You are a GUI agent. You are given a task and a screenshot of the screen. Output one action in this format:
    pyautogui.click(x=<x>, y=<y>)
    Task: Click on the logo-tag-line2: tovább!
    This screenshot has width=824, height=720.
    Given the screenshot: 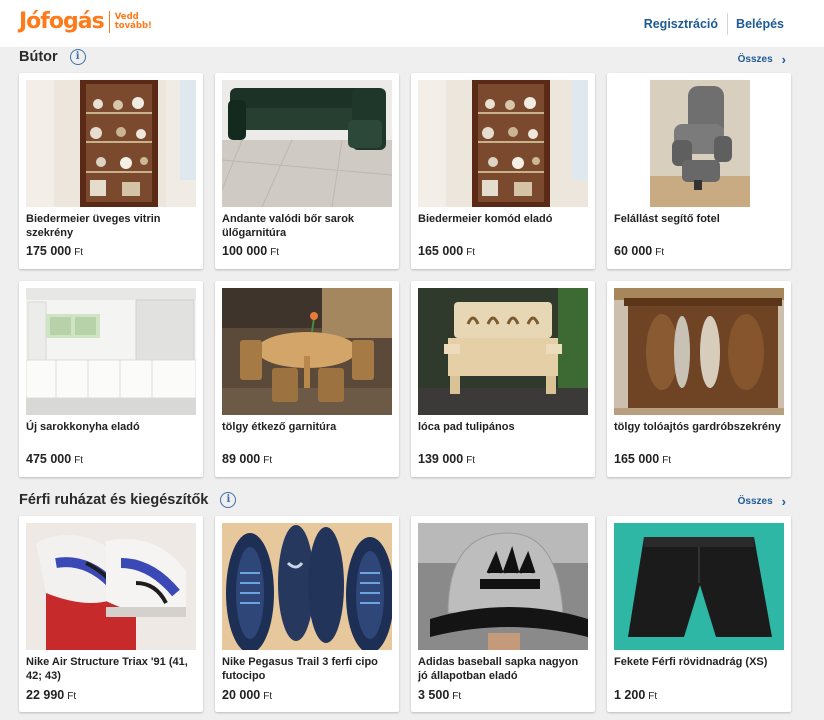 What is the action you would take?
    pyautogui.click(x=133, y=25)
    